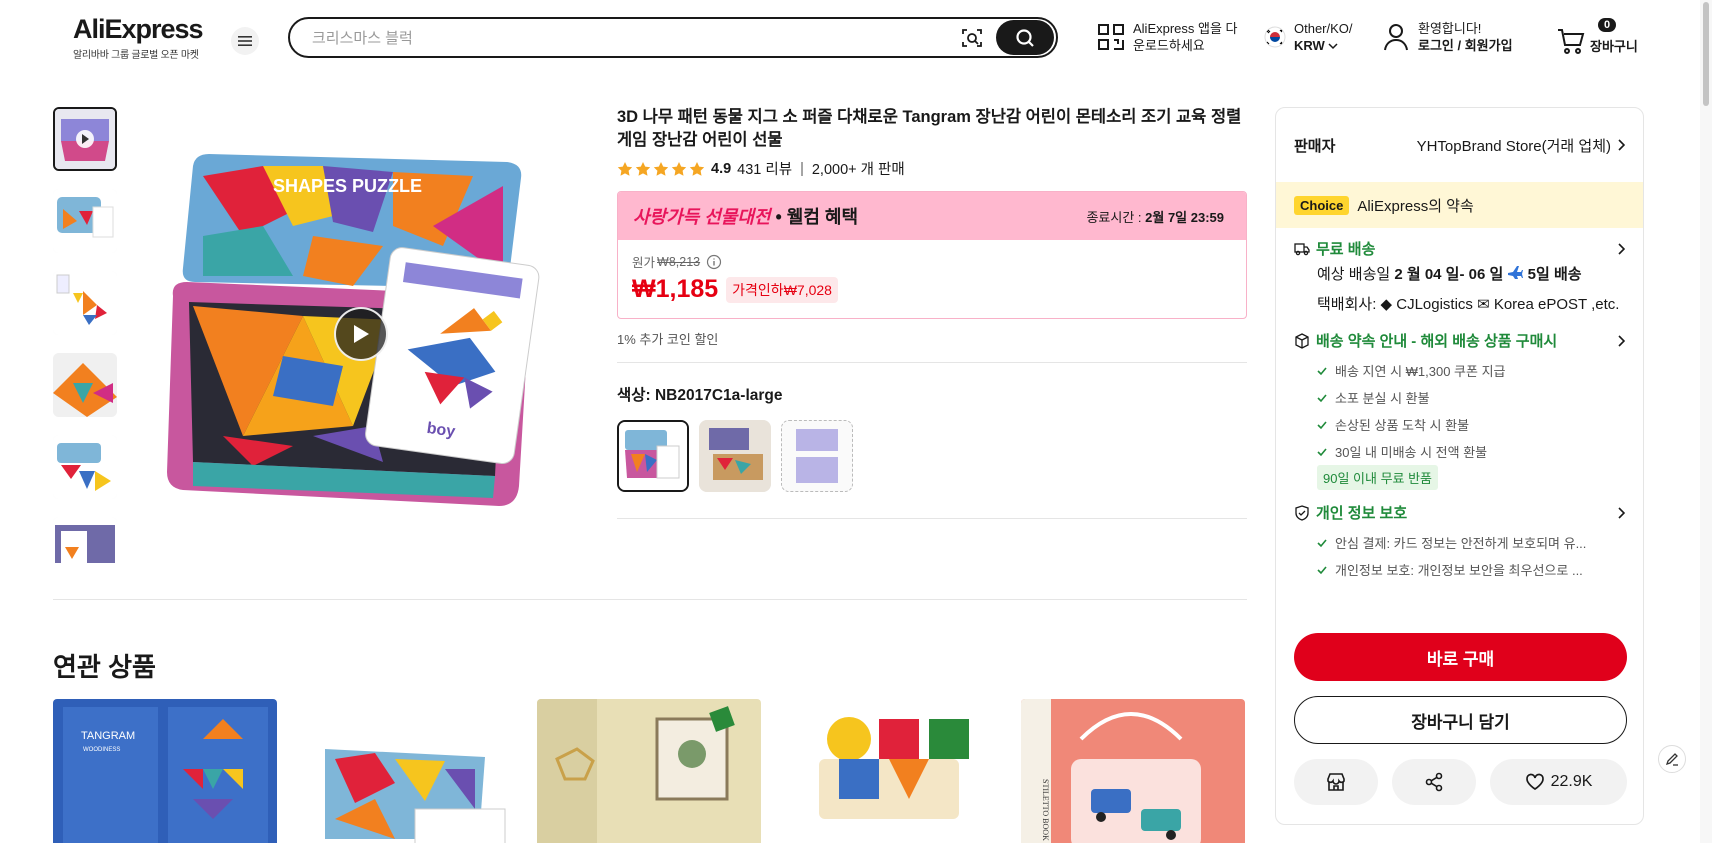  Describe the element at coordinates (1184, 217) in the screenshot. I see `promo-end-time: 2월 7일 23:59` at that location.